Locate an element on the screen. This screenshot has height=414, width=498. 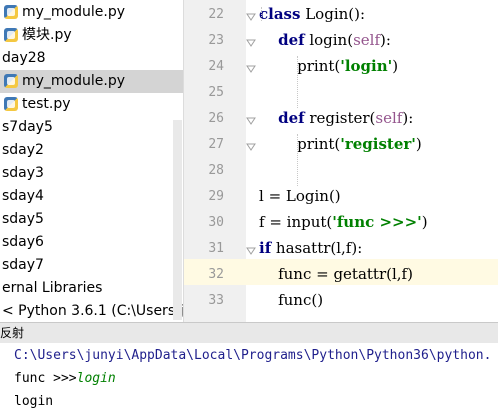
tree-item-label: sday7 is located at coordinates (23, 265).